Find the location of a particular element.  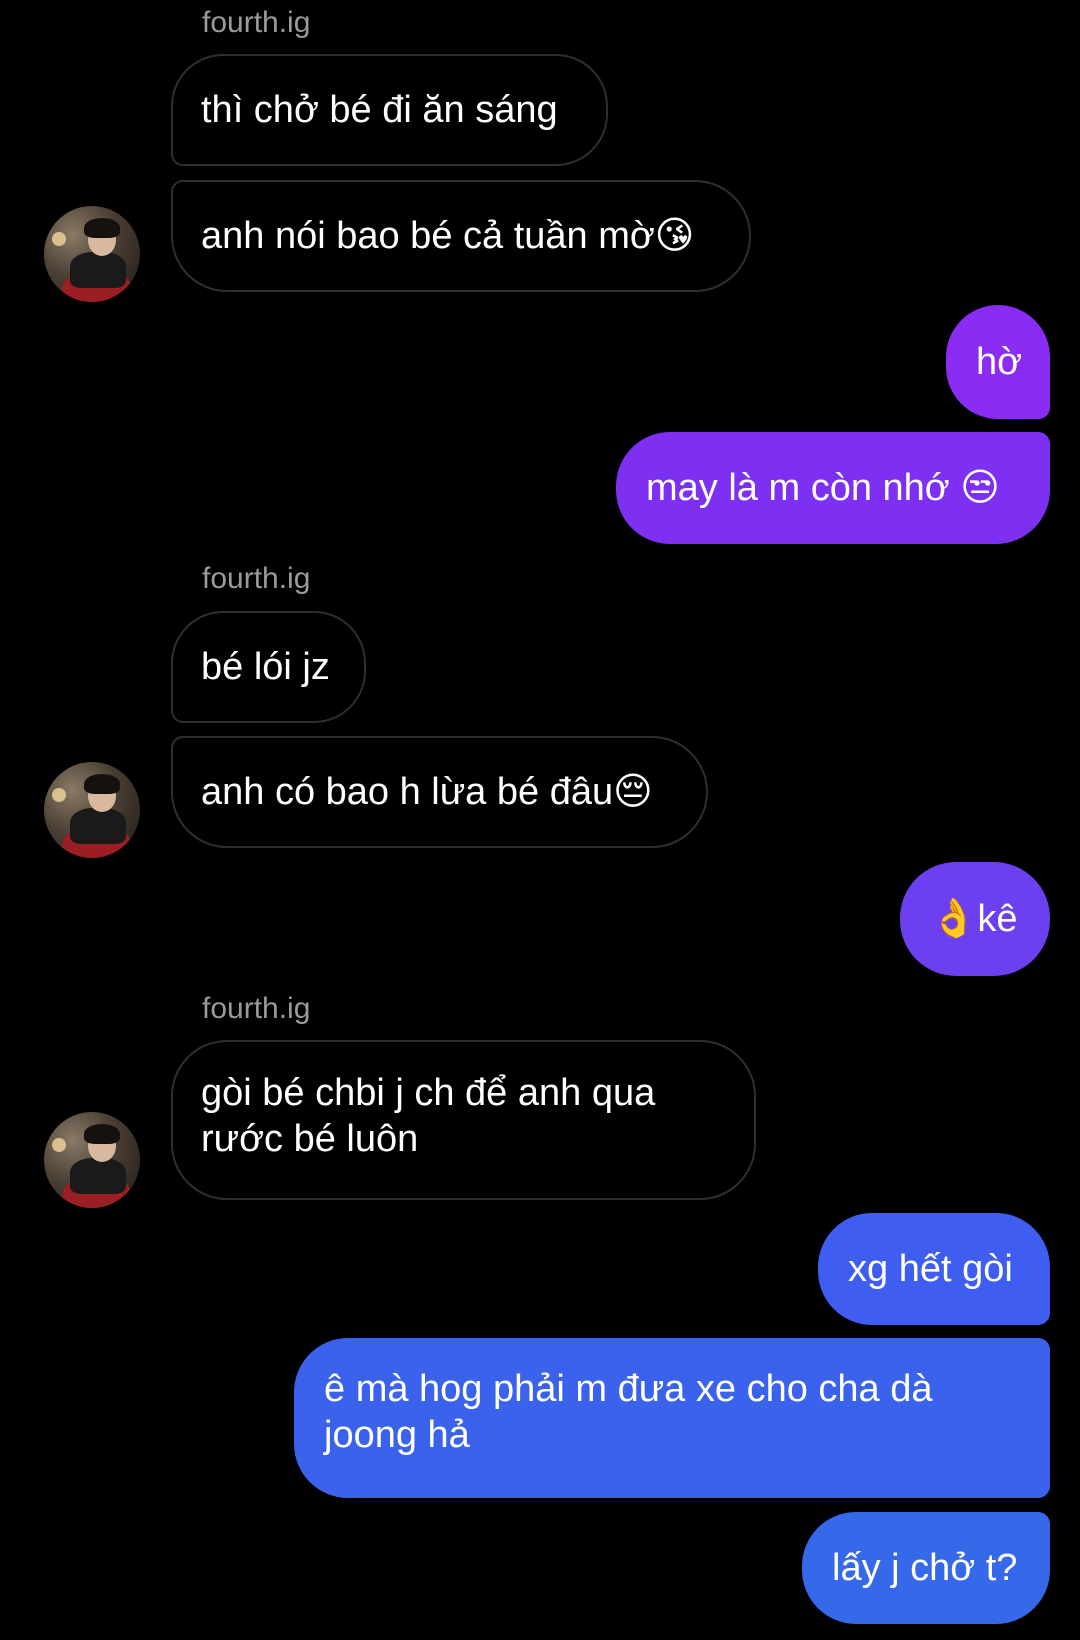

incoming-message: gòi bé chbi j ch để anh qua rước bé luôn is located at coordinates (463, 1120).